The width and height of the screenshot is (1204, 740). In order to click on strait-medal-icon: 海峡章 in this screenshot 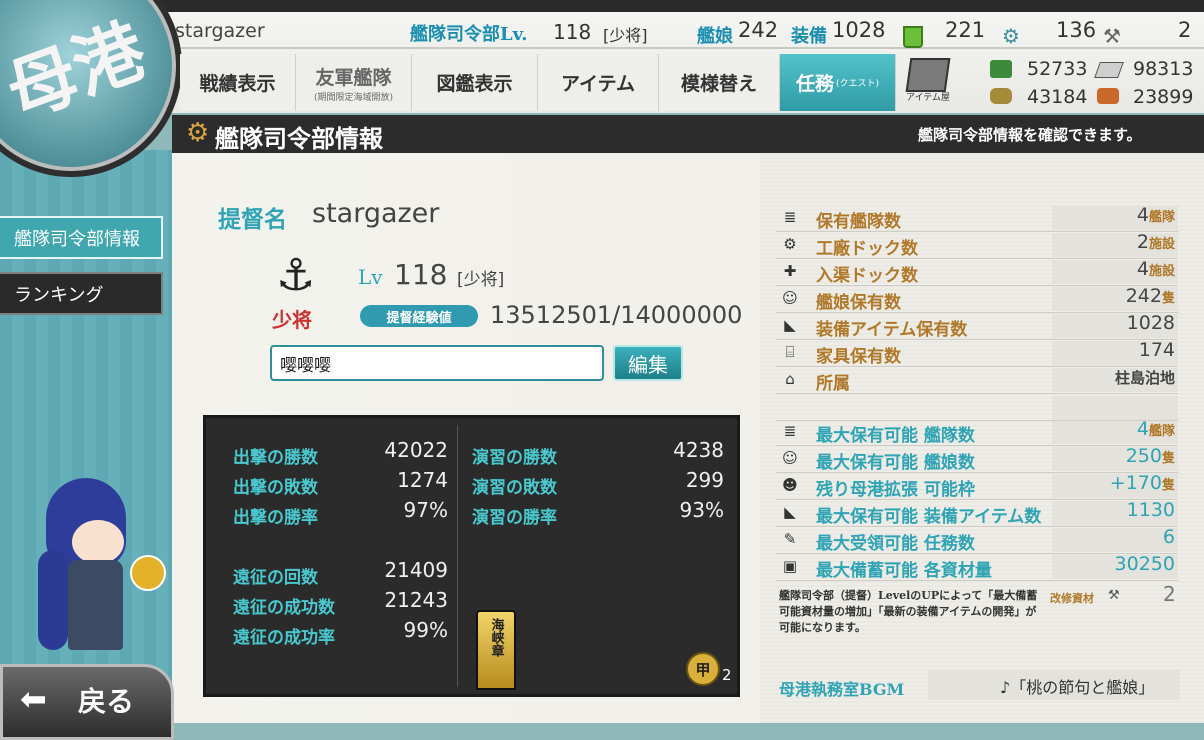, I will do `click(496, 650)`.